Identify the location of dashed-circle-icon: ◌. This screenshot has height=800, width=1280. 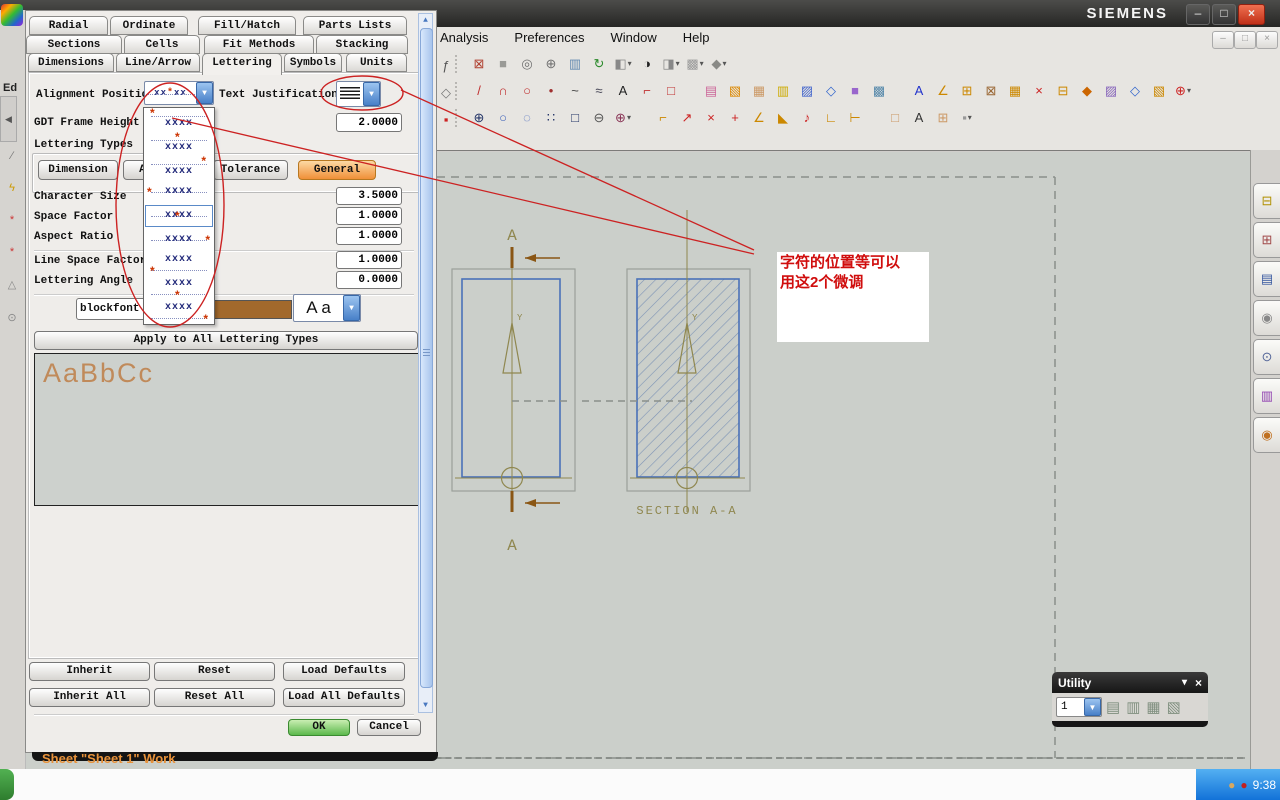
(527, 117).